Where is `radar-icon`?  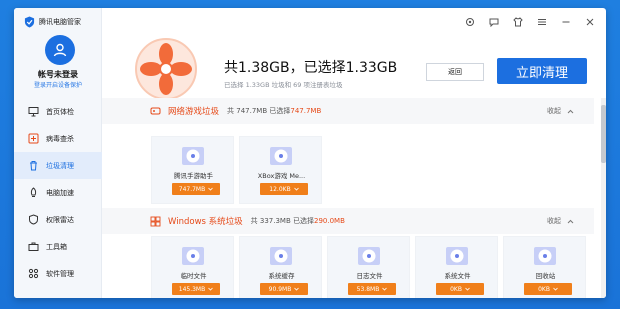
radar-icon is located at coordinates (33, 220).